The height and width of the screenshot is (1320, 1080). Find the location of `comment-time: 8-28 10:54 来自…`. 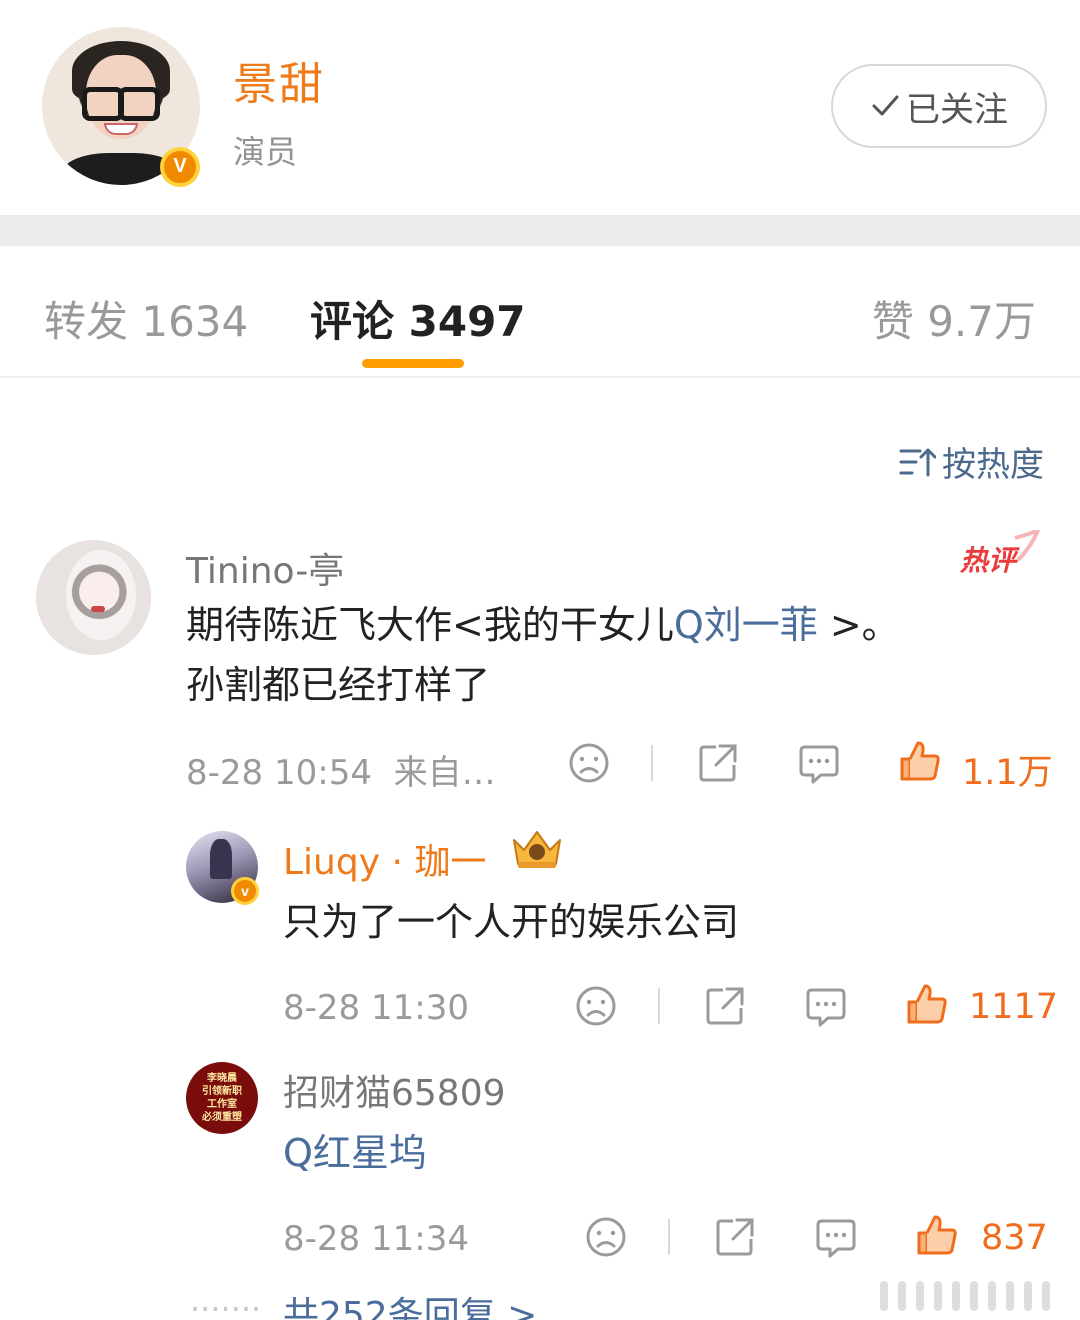

comment-time: 8-28 10:54 来自… is located at coordinates (341, 773).